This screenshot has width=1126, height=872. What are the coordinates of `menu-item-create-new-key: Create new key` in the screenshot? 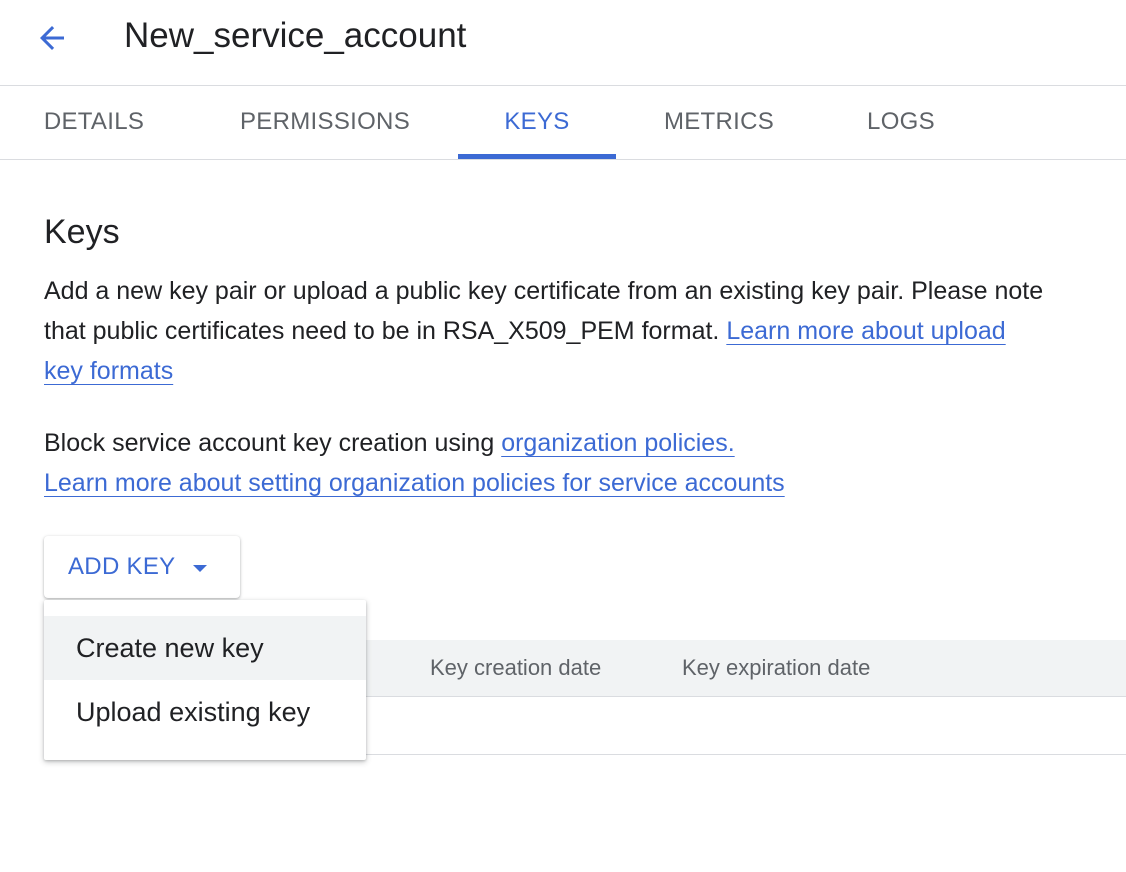 It's located at (205, 648).